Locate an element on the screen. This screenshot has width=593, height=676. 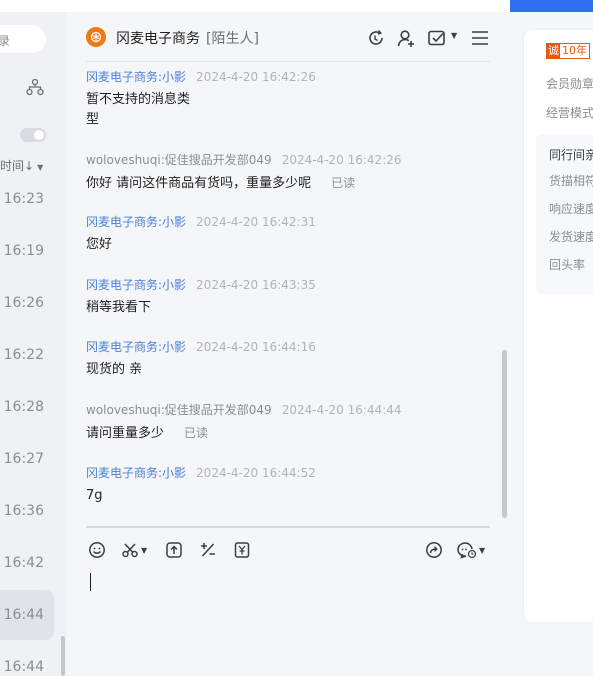
share-button is located at coordinates (434, 550).